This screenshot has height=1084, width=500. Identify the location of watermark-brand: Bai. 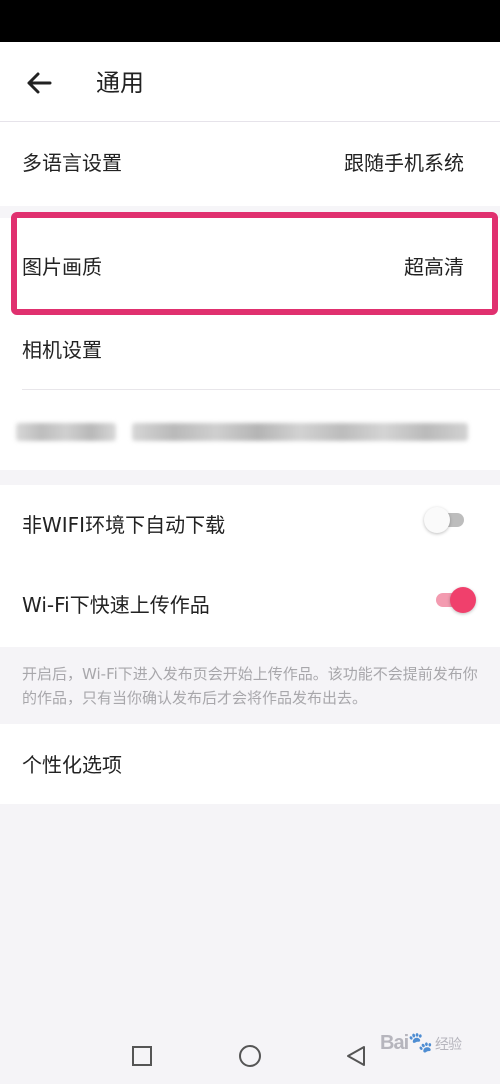
(394, 1043).